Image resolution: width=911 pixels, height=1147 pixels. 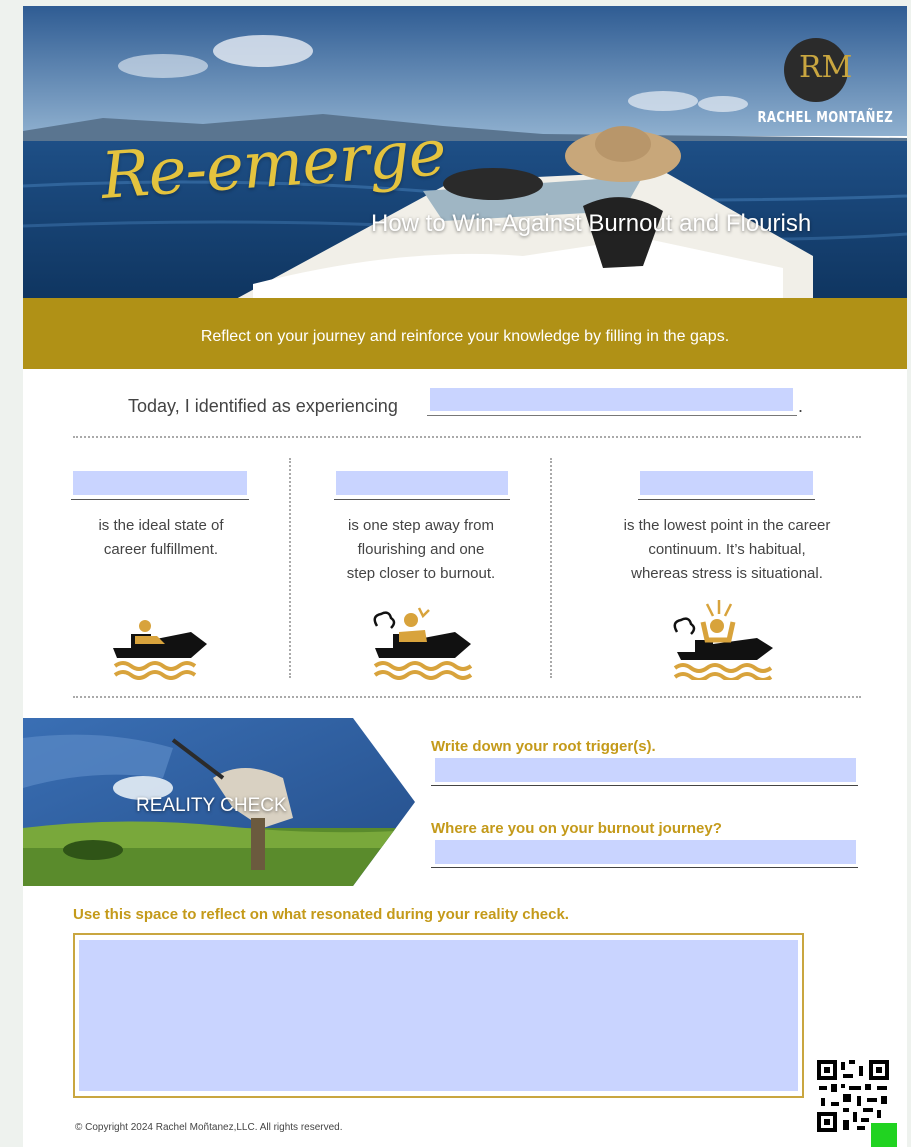 I want to click on hero-subtitle: How to Win-Against Burnout and Flourish, so click(x=591, y=223).